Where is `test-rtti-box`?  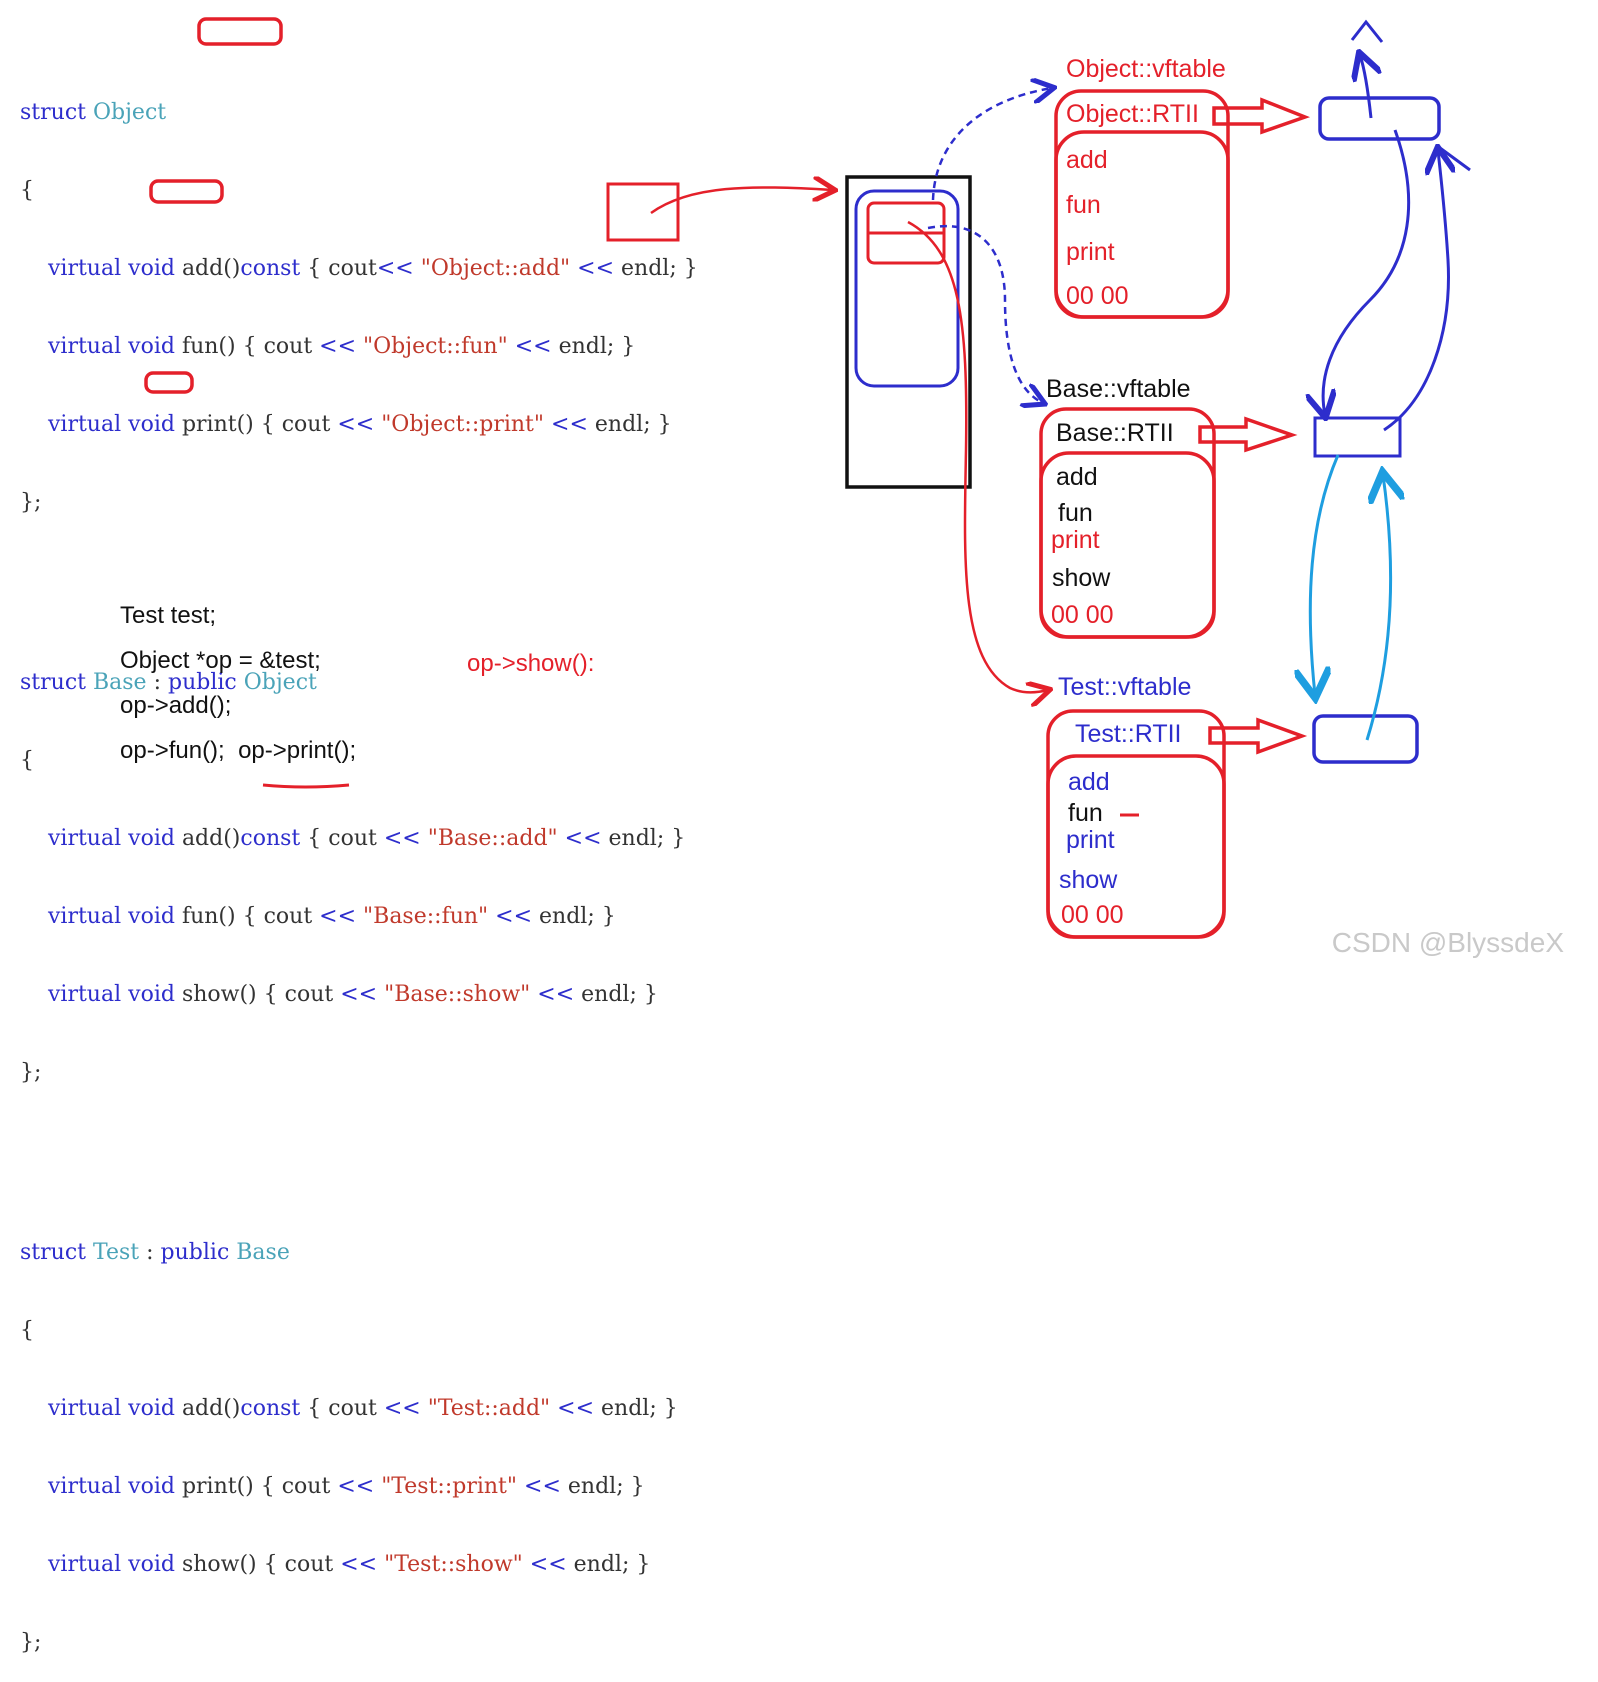 test-rtti-box is located at coordinates (1365, 739).